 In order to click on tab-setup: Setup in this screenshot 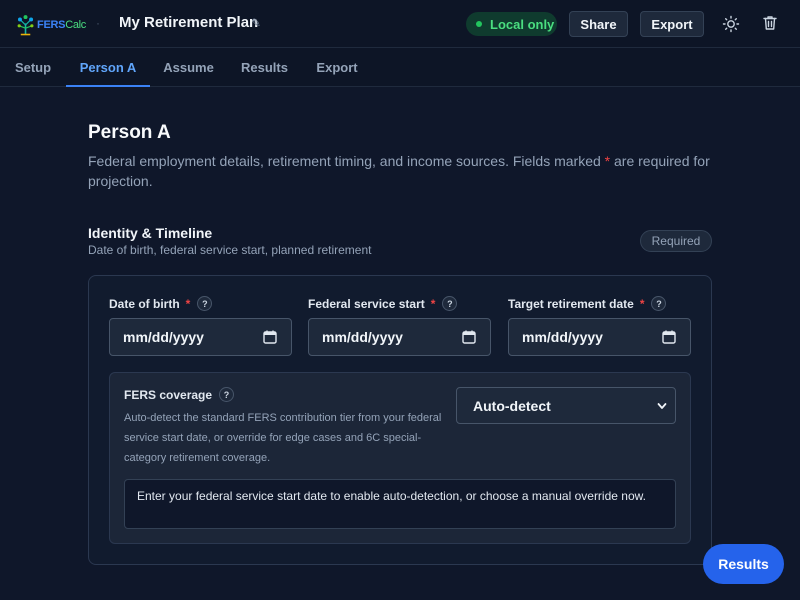, I will do `click(33, 67)`.